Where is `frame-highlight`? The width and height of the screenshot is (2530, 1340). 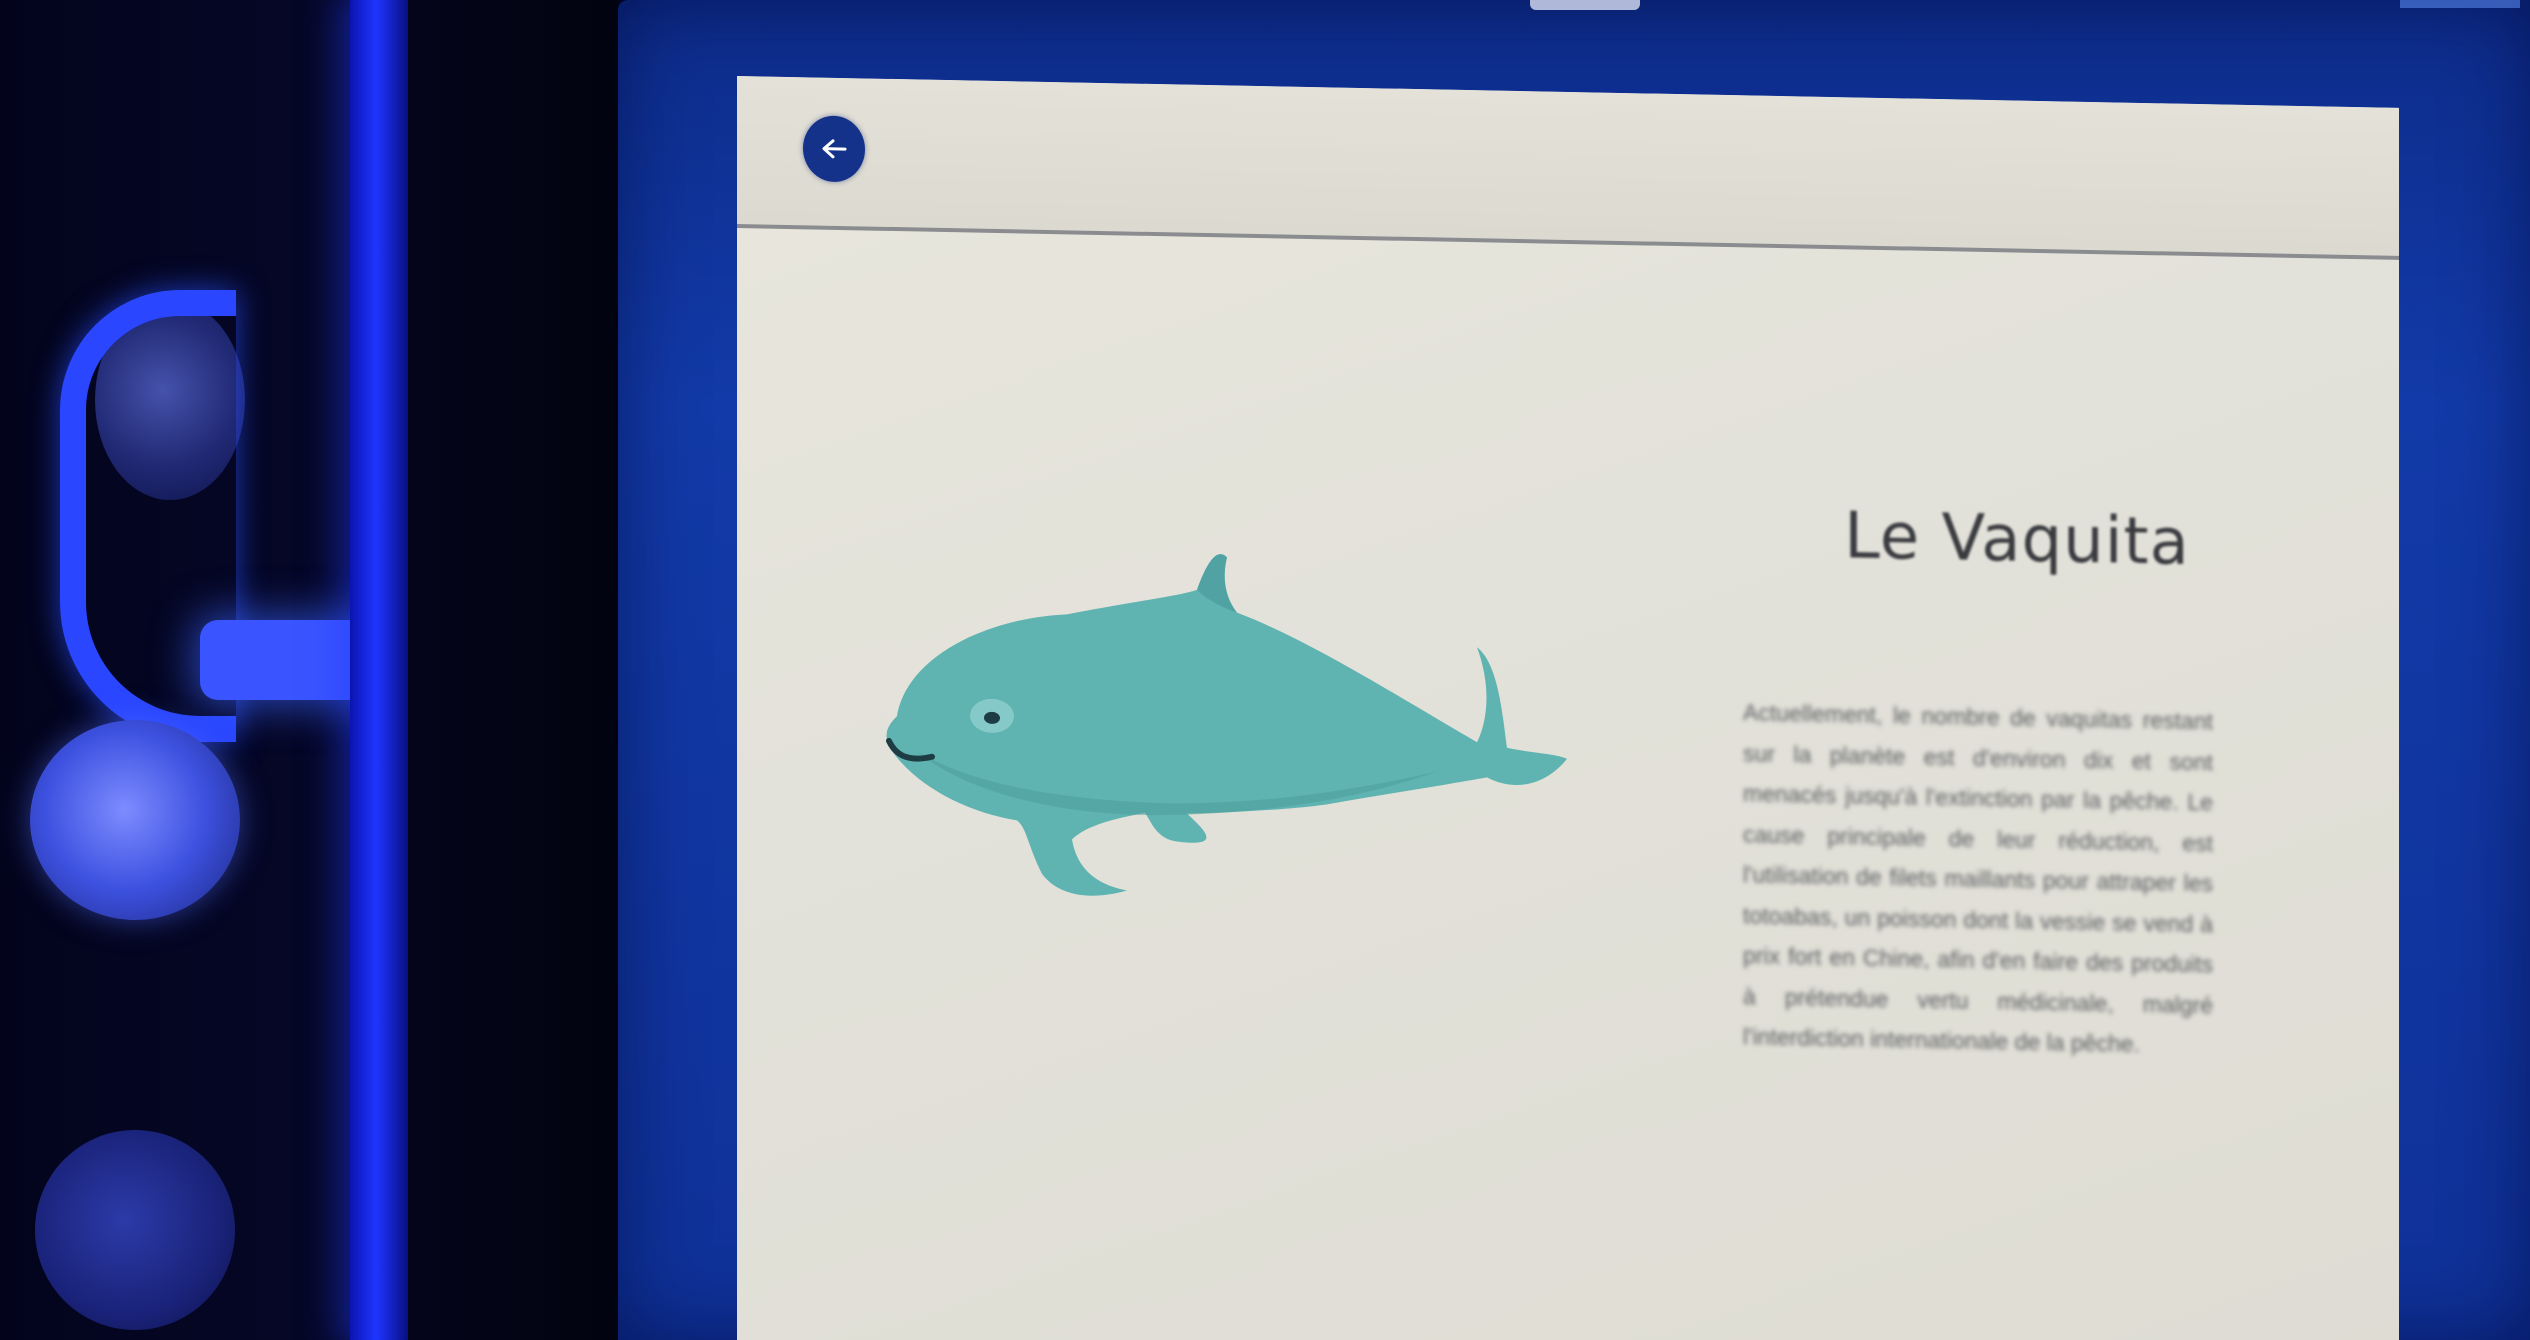
frame-highlight is located at coordinates (1585, 5).